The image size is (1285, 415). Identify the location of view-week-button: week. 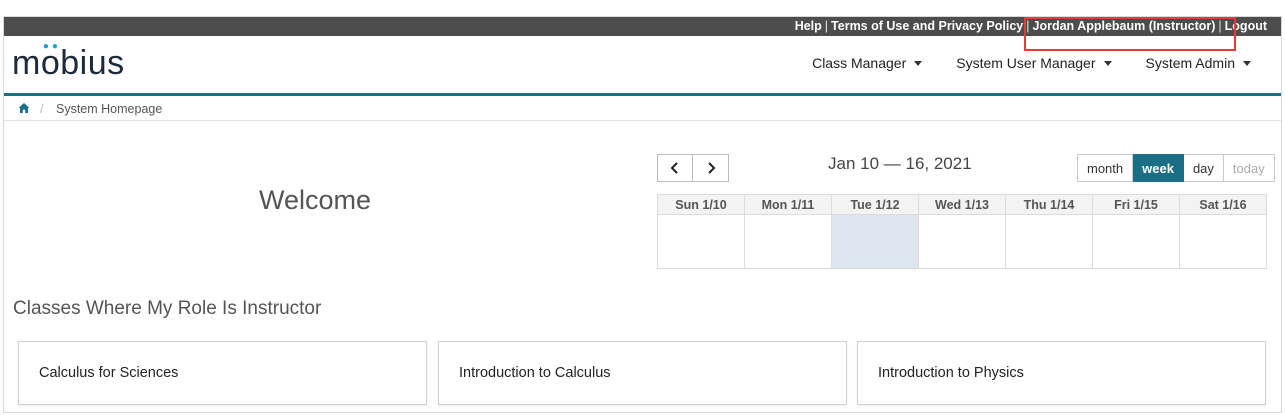
(1158, 168).